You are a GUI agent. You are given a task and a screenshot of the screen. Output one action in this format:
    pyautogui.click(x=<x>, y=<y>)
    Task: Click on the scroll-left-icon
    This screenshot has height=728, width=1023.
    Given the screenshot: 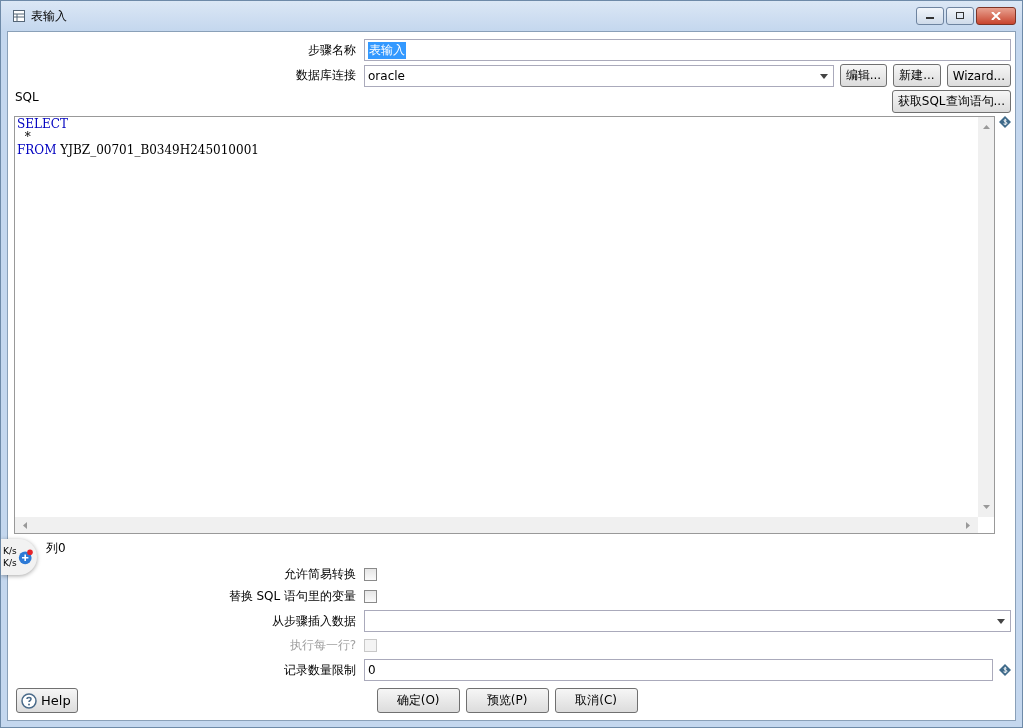 What is the action you would take?
    pyautogui.click(x=25, y=525)
    